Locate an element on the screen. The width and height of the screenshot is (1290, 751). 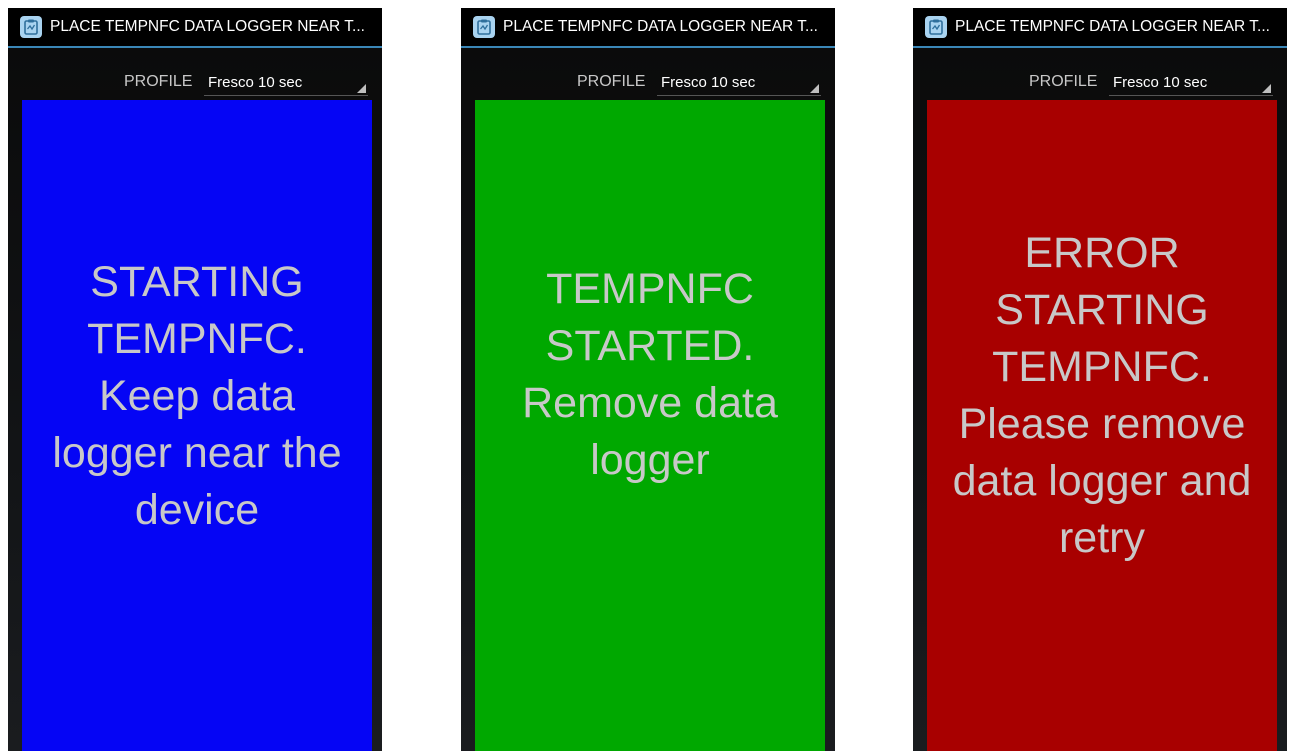
status-line: TEMPNFC is located at coordinates (650, 289).